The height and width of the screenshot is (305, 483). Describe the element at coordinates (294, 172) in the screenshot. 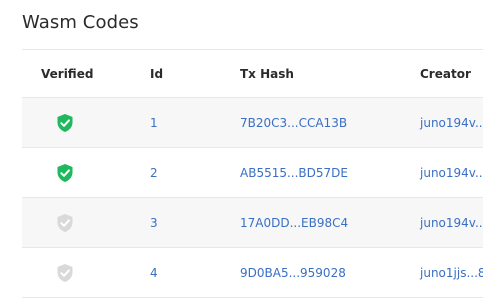

I see `tx-hash-link: AB5515...BD57DE` at that location.